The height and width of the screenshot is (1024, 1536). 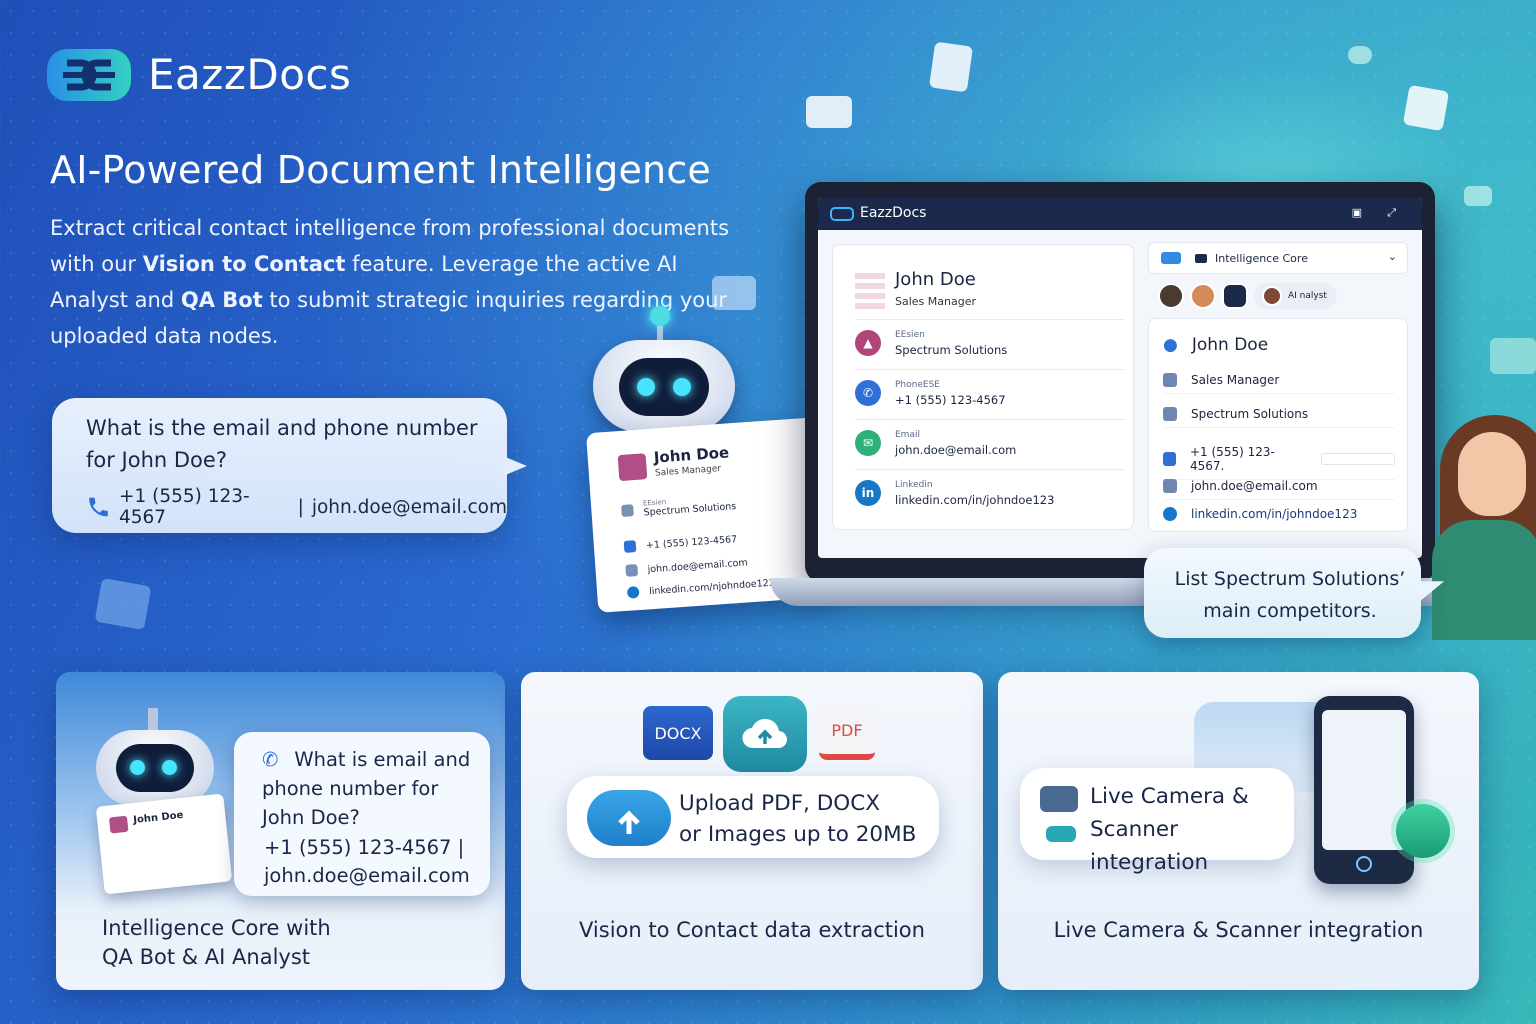 I want to click on camera-scanner-label: Live Camera & Scanner integration, so click(x=1192, y=829).